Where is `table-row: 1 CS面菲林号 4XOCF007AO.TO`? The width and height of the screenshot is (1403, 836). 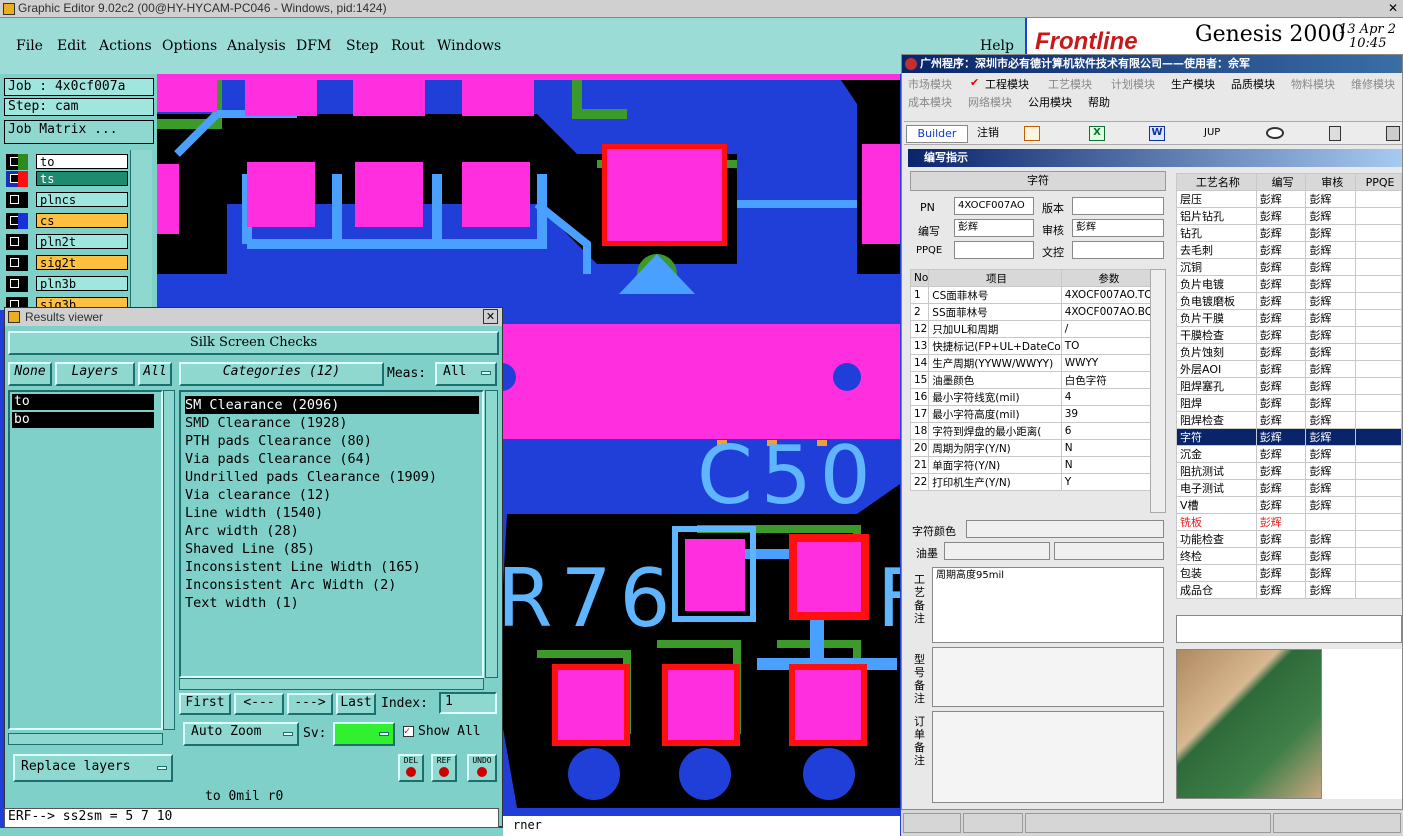 table-row: 1 CS面菲林号 4XOCF007AO.TO is located at coordinates (1032, 295).